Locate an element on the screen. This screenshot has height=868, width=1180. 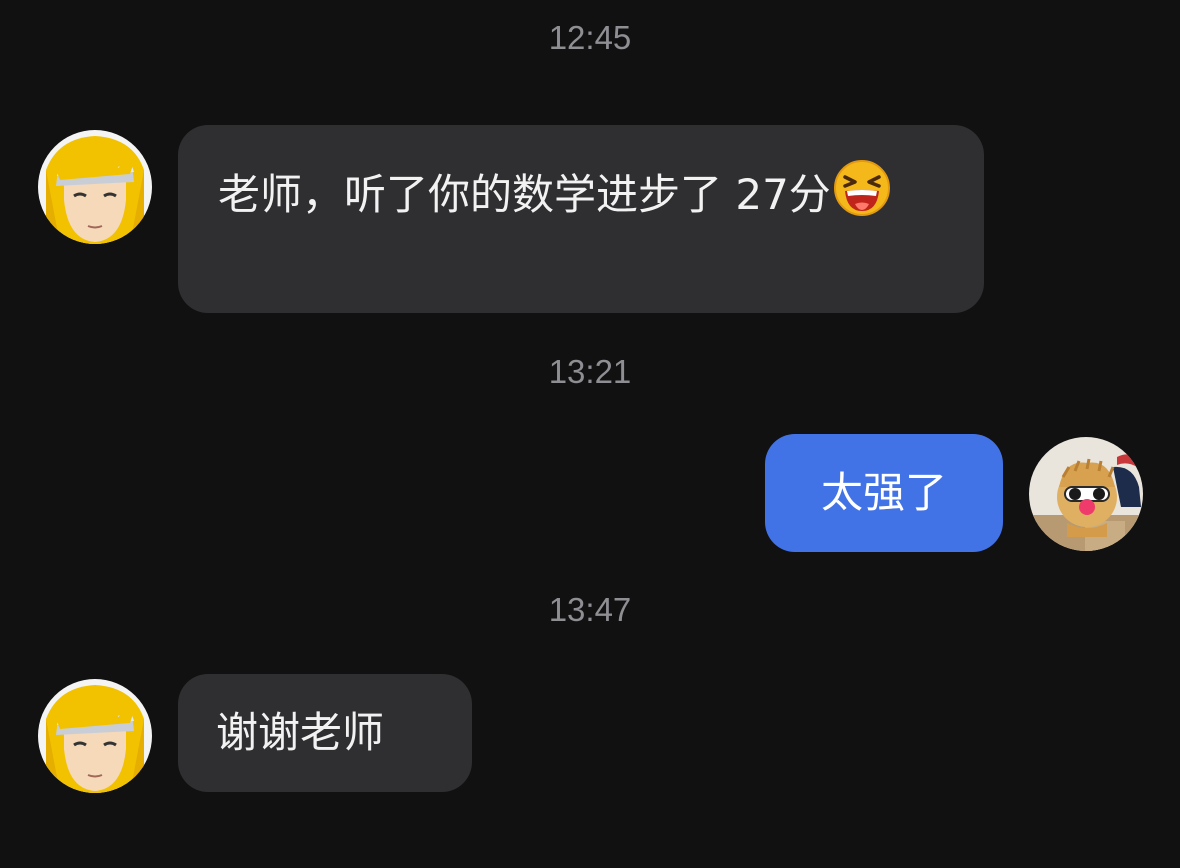
message-bubble-received: 老师，听了你的数学进步了 27分 is located at coordinates (581, 219).